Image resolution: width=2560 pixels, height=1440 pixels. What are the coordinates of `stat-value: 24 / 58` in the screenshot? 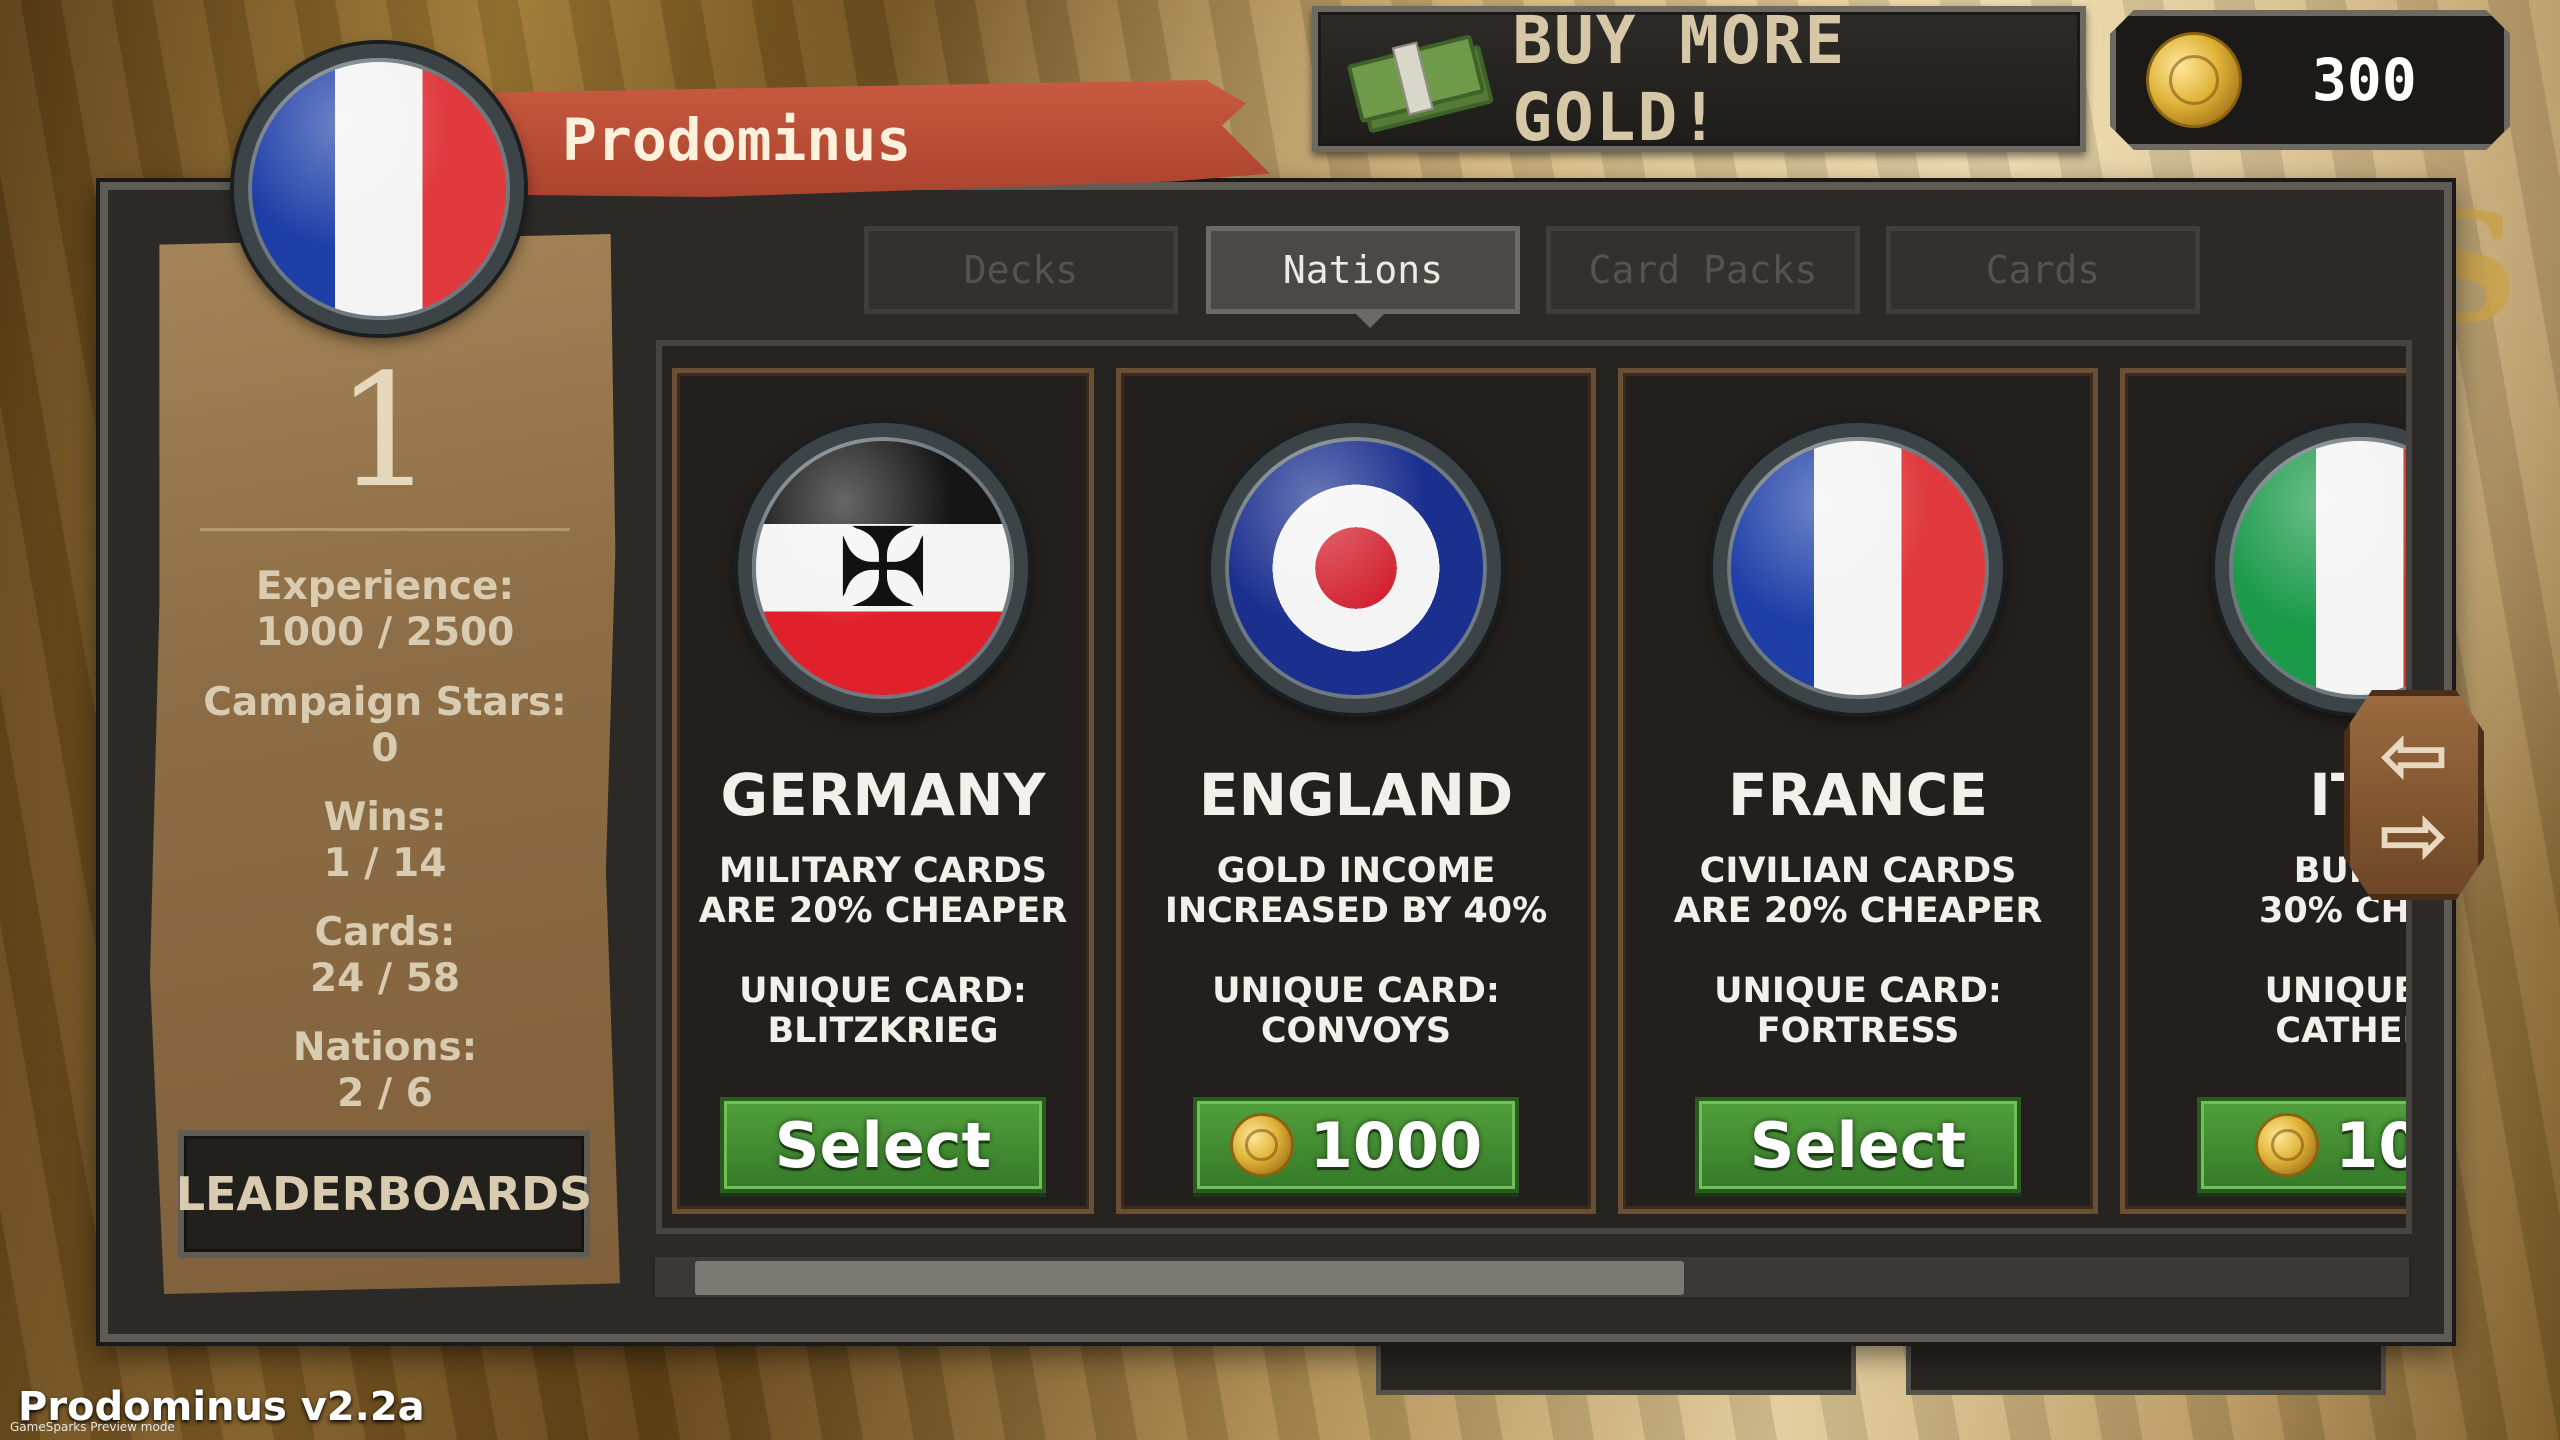 It's located at (385, 978).